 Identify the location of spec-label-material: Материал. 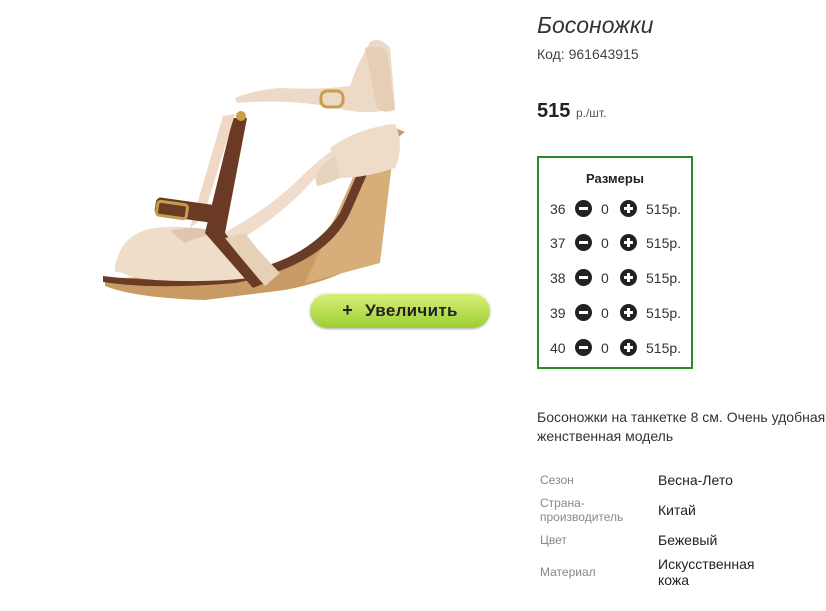
(568, 572).